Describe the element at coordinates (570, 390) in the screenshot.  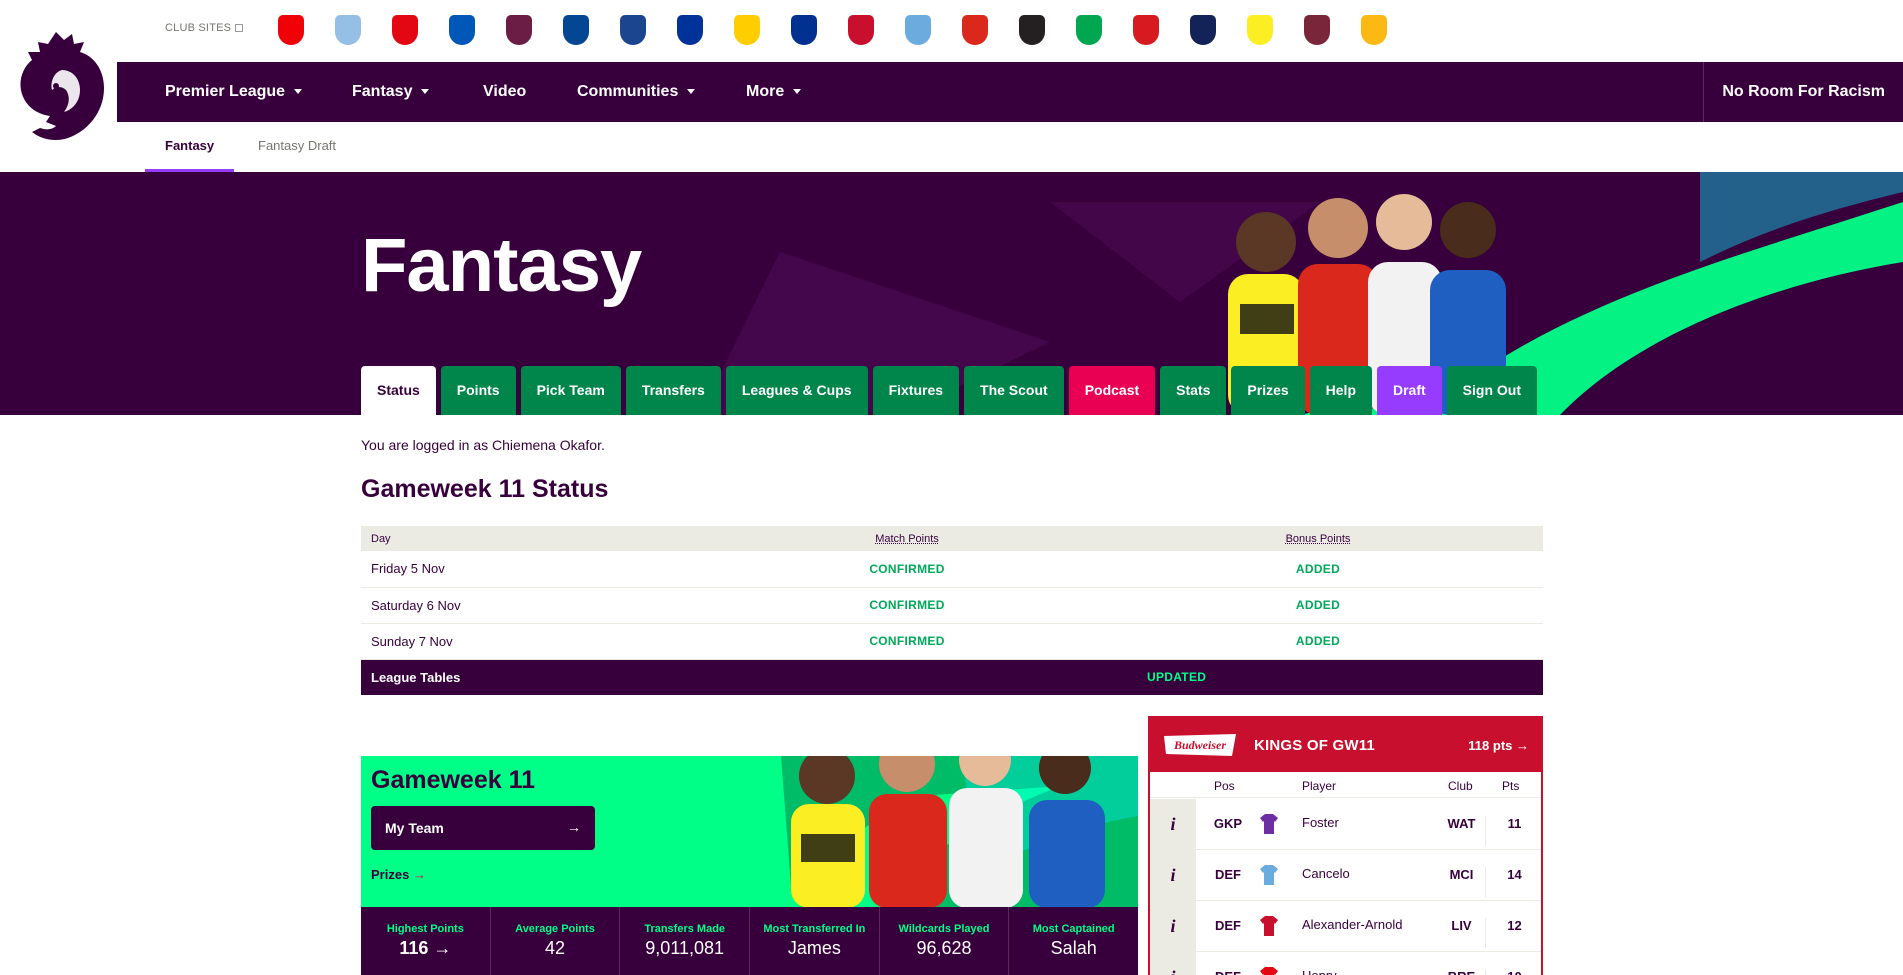
I see `tab-pick-team: Pick Team` at that location.